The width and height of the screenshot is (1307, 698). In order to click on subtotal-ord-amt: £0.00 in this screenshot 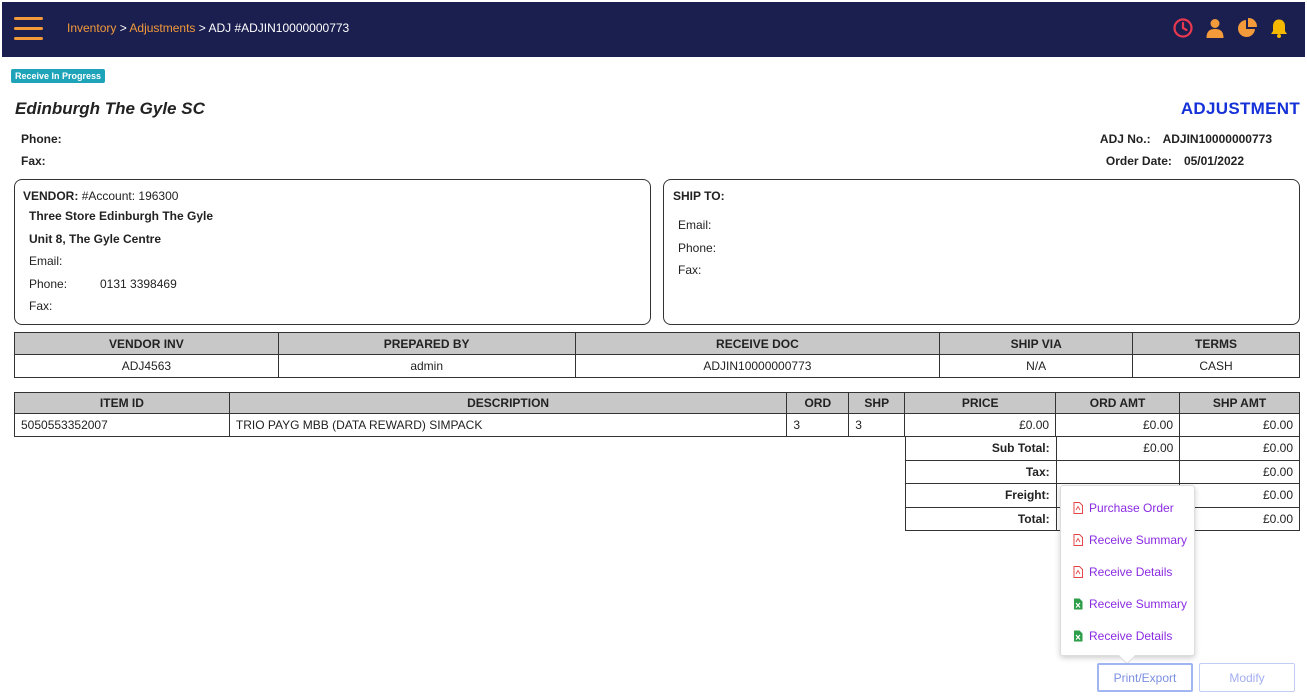, I will do `click(1118, 448)`.